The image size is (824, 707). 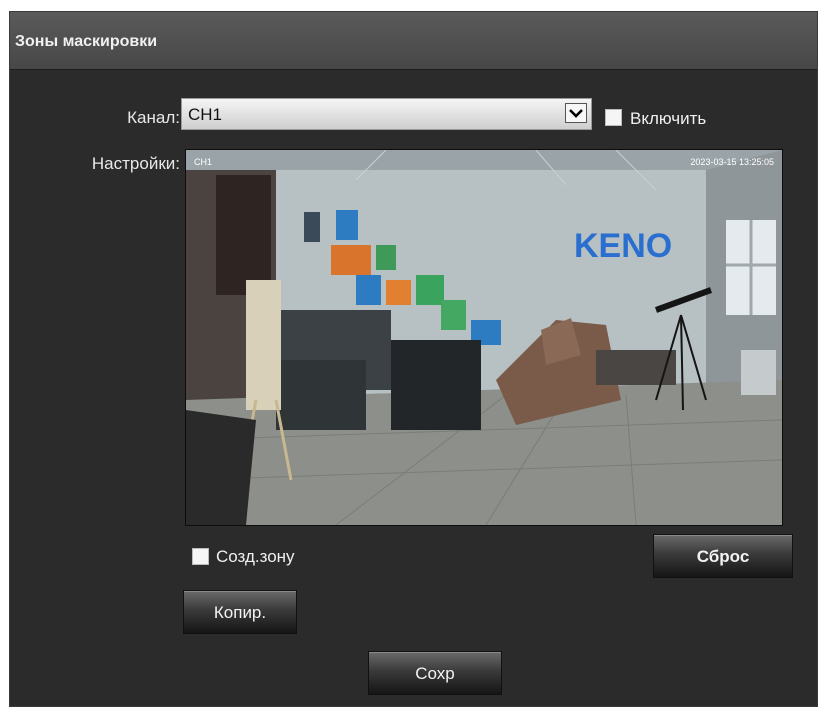 What do you see at coordinates (576, 113) in the screenshot?
I see `chevron-down-icon` at bounding box center [576, 113].